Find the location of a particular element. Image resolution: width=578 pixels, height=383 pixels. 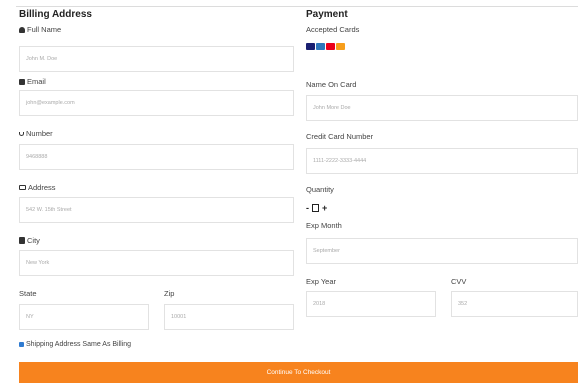

zip-label: Zip is located at coordinates (169, 293).